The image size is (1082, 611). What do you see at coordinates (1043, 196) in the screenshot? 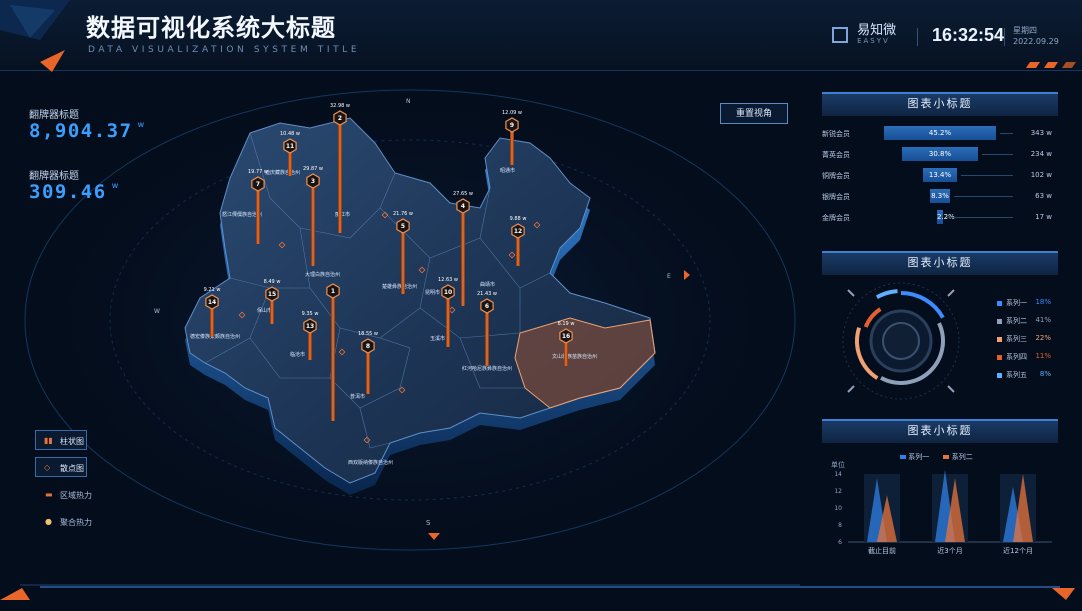
I see `funnel-value: 63 w` at bounding box center [1043, 196].